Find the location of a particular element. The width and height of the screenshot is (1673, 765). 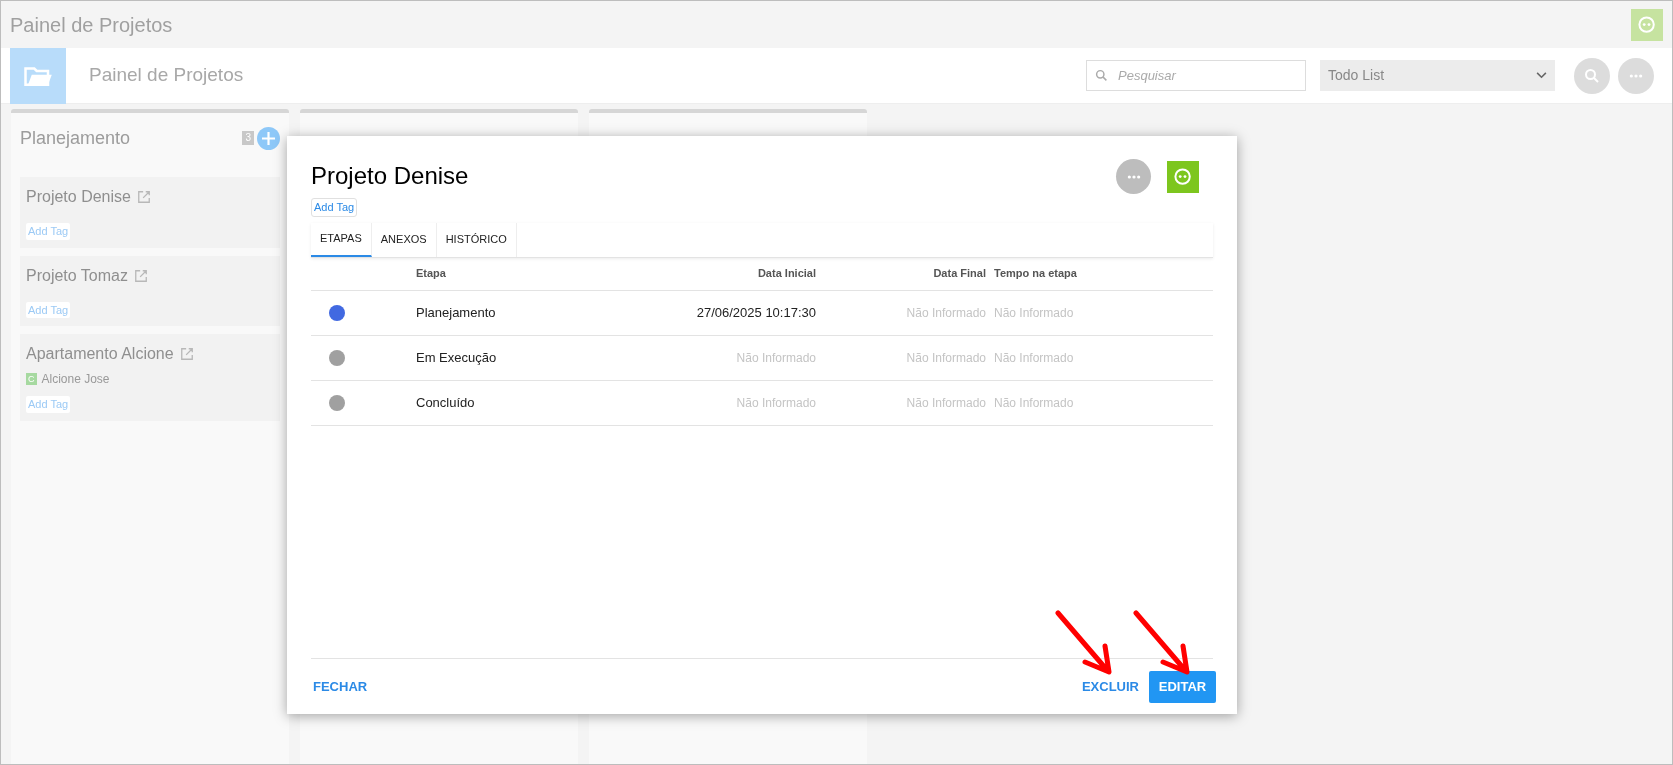

dialog-title: Projeto Denise is located at coordinates (390, 176).